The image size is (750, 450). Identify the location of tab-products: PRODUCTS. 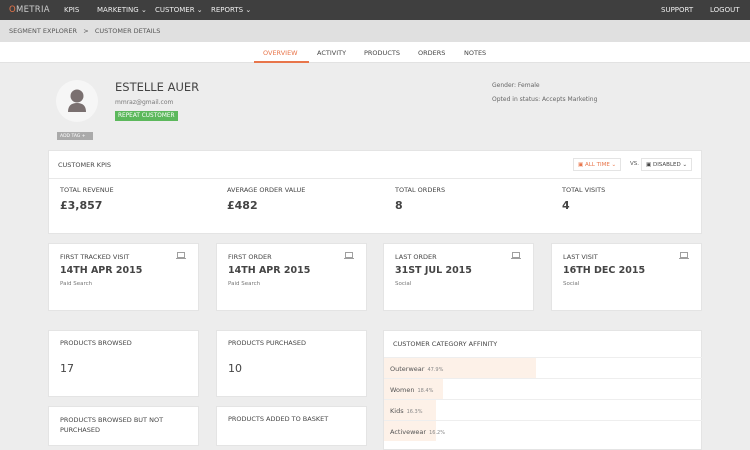
(382, 53).